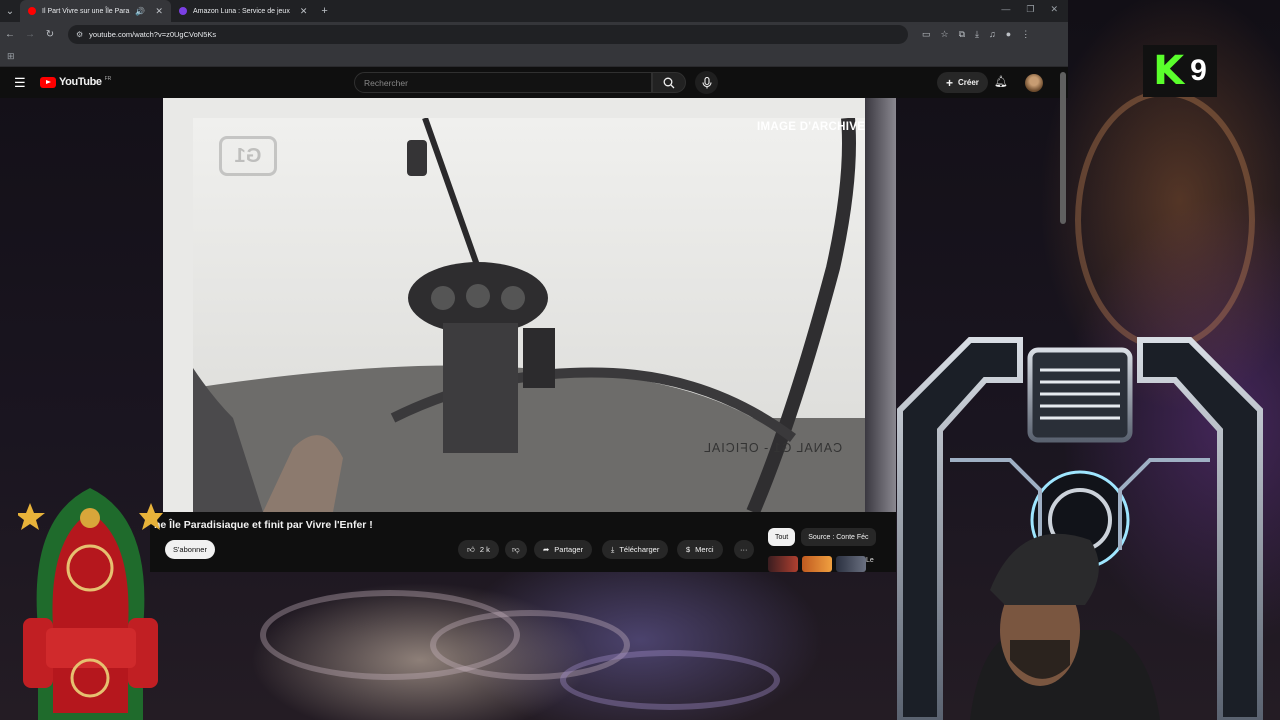 The width and height of the screenshot is (1280, 720). What do you see at coordinates (1008, 34) in the screenshot?
I see `profile-icon: ●` at bounding box center [1008, 34].